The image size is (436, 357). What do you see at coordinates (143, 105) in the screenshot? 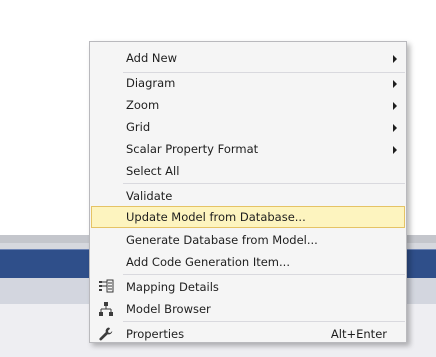
I see `menu-item-label: Zoom` at bounding box center [143, 105].